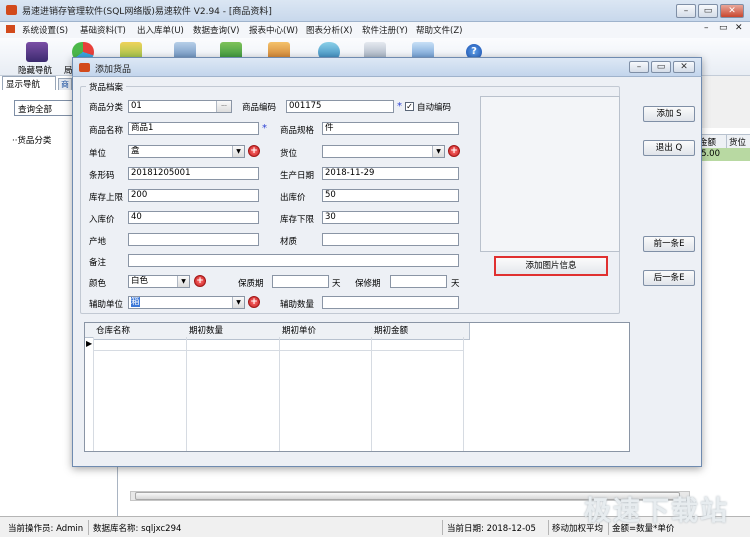 Image resolution: width=750 pixels, height=537 pixels. What do you see at coordinates (45, 108) in the screenshot?
I see `query-all-button: 查询全部` at bounding box center [45, 108].